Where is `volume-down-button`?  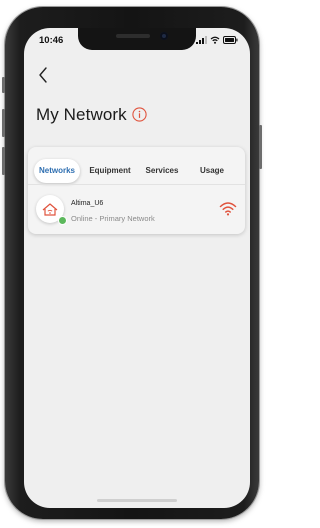 volume-down-button is located at coordinates (3, 161).